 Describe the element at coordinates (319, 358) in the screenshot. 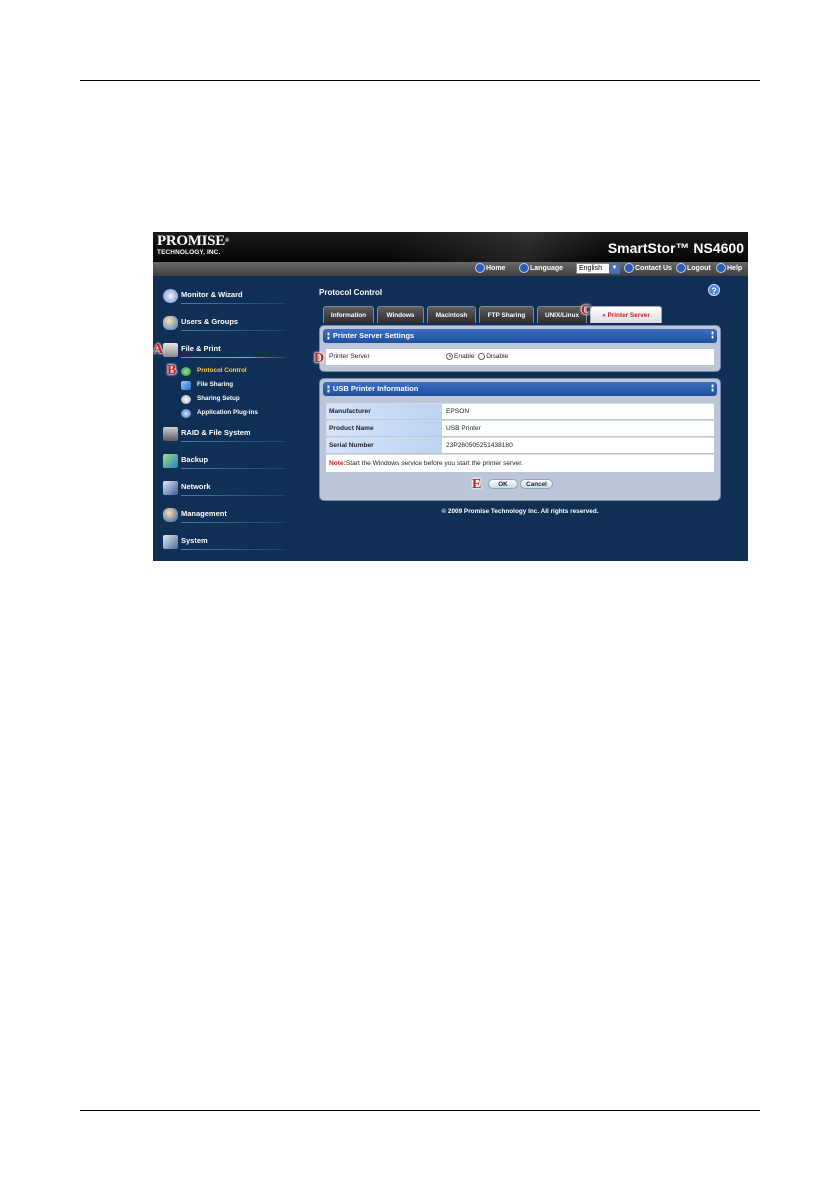

I see `callout-d: D` at that location.